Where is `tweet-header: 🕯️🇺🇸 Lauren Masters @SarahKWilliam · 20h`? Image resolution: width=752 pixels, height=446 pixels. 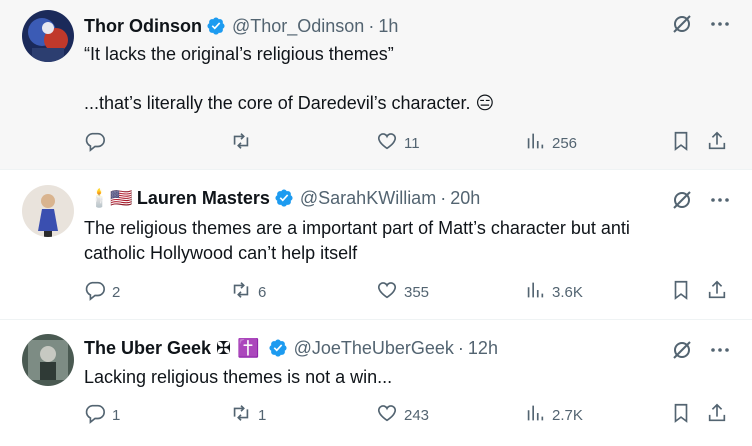
tweet-header: 🕯️🇺🇸 Lauren Masters @SarahKWilliam · 20h is located at coordinates (284, 198).